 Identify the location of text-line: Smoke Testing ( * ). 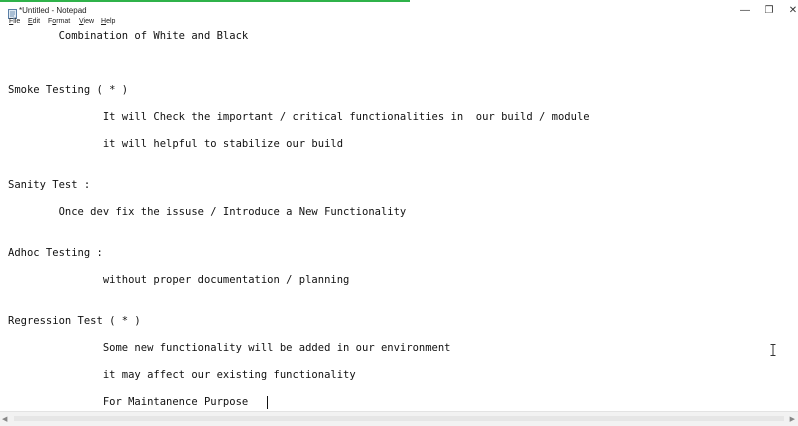
(68, 90).